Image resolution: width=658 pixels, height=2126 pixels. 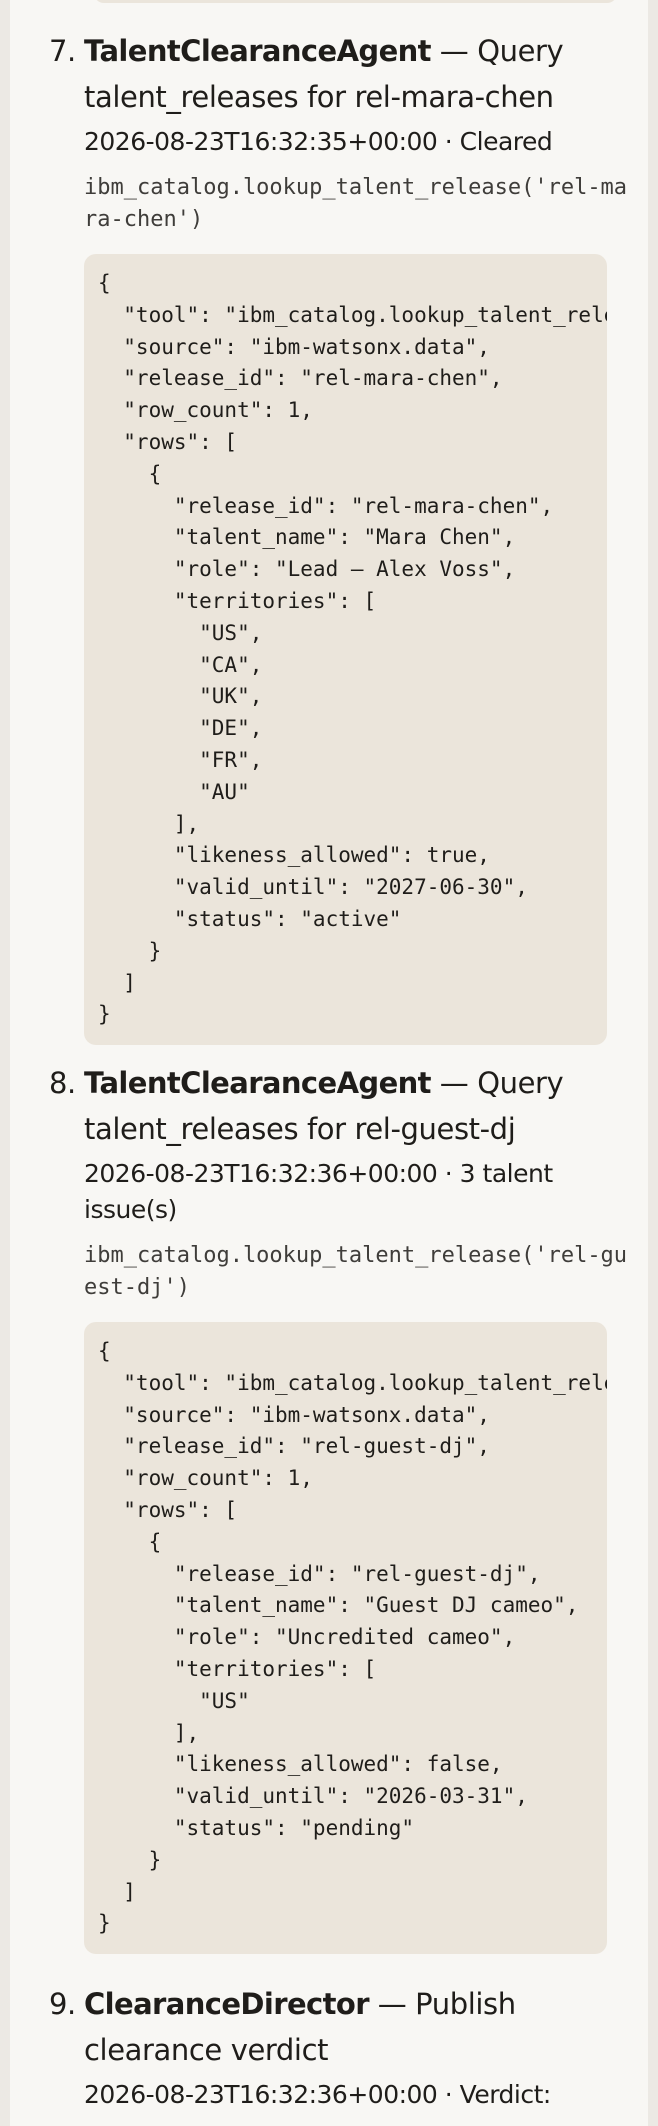 I want to click on agent-name: ClearanceDirector, so click(x=227, y=2004).